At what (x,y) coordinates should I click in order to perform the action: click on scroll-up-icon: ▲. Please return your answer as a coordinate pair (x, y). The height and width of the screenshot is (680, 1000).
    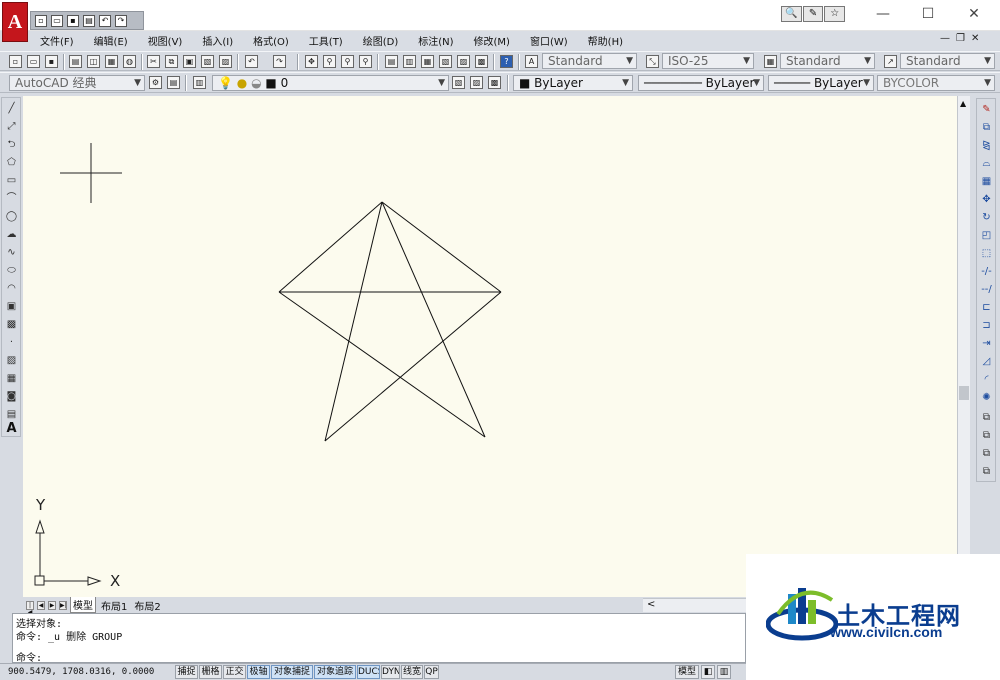
    Looking at the image, I should click on (963, 103).